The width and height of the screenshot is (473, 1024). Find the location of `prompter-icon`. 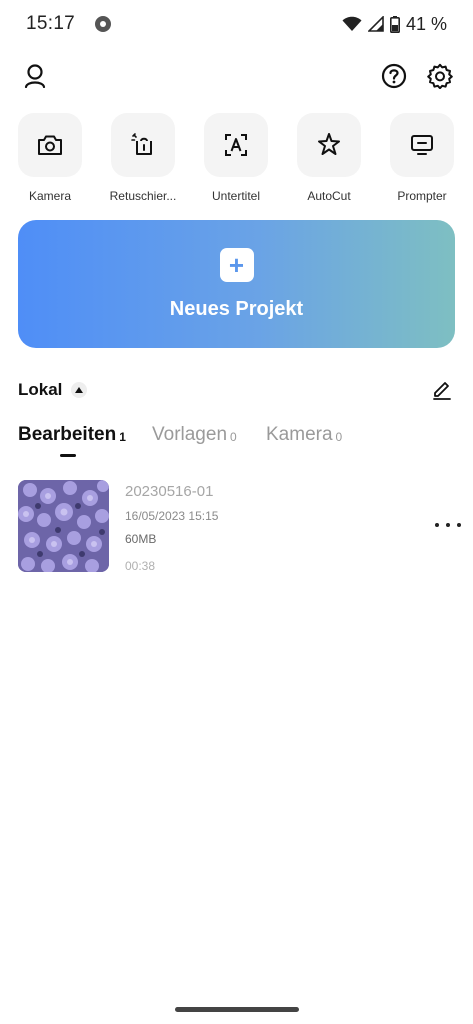

prompter-icon is located at coordinates (422, 145).